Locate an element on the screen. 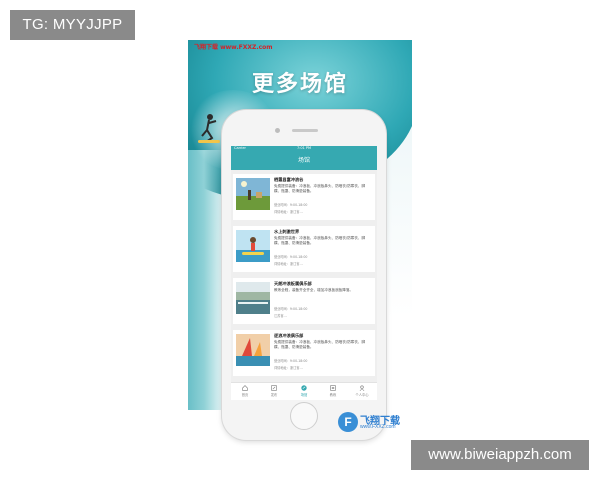  tab-publish: 发布 is located at coordinates (274, 391).